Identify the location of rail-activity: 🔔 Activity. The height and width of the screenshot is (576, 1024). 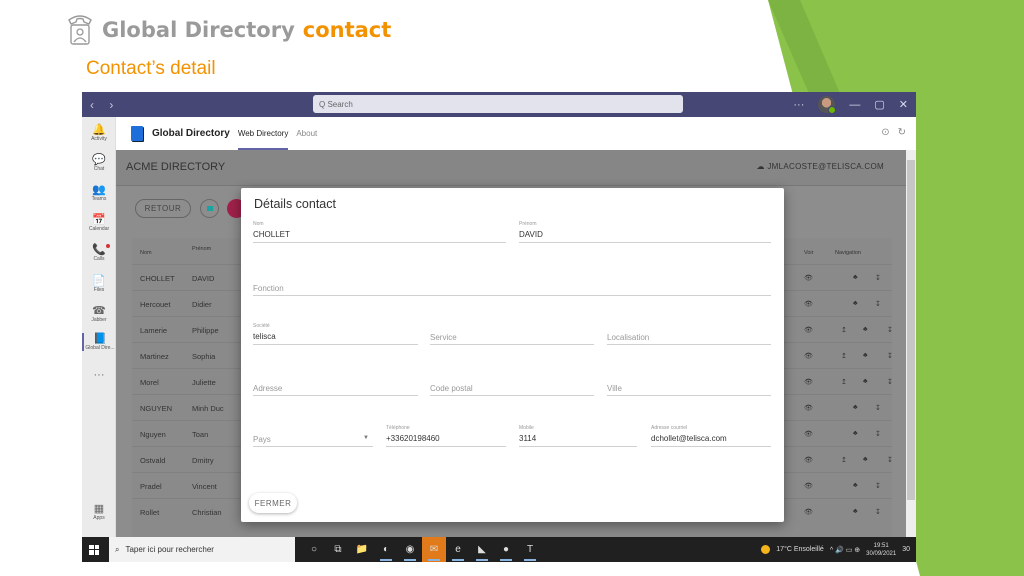
(99, 133).